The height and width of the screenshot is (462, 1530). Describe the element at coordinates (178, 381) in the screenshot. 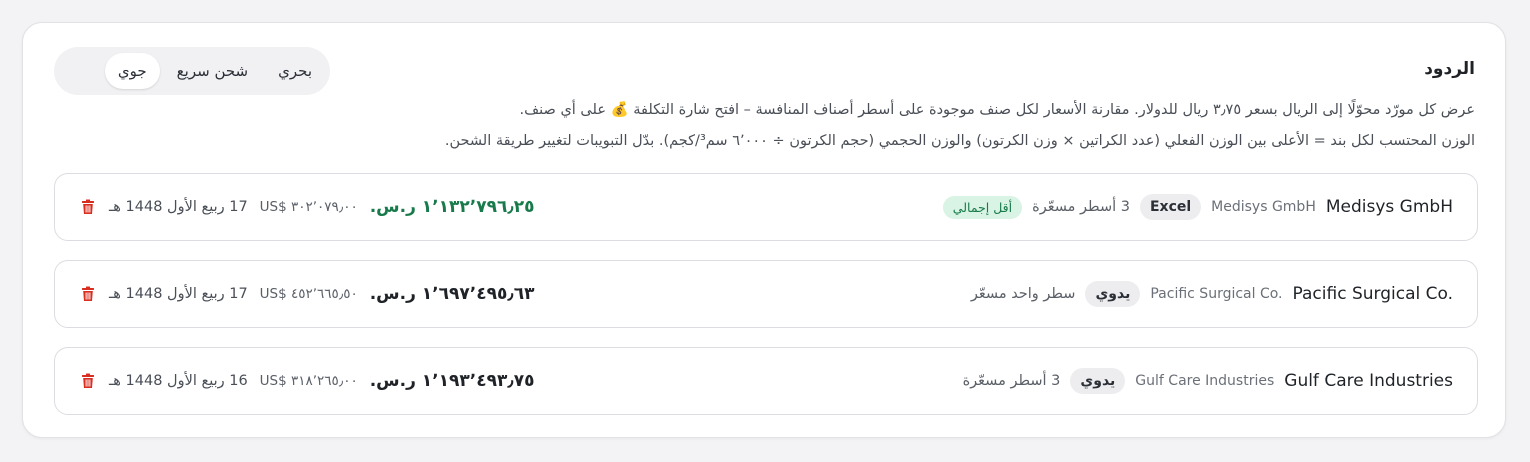

I see `response-date: 16 ربيع الأول 1448 هـ` at that location.